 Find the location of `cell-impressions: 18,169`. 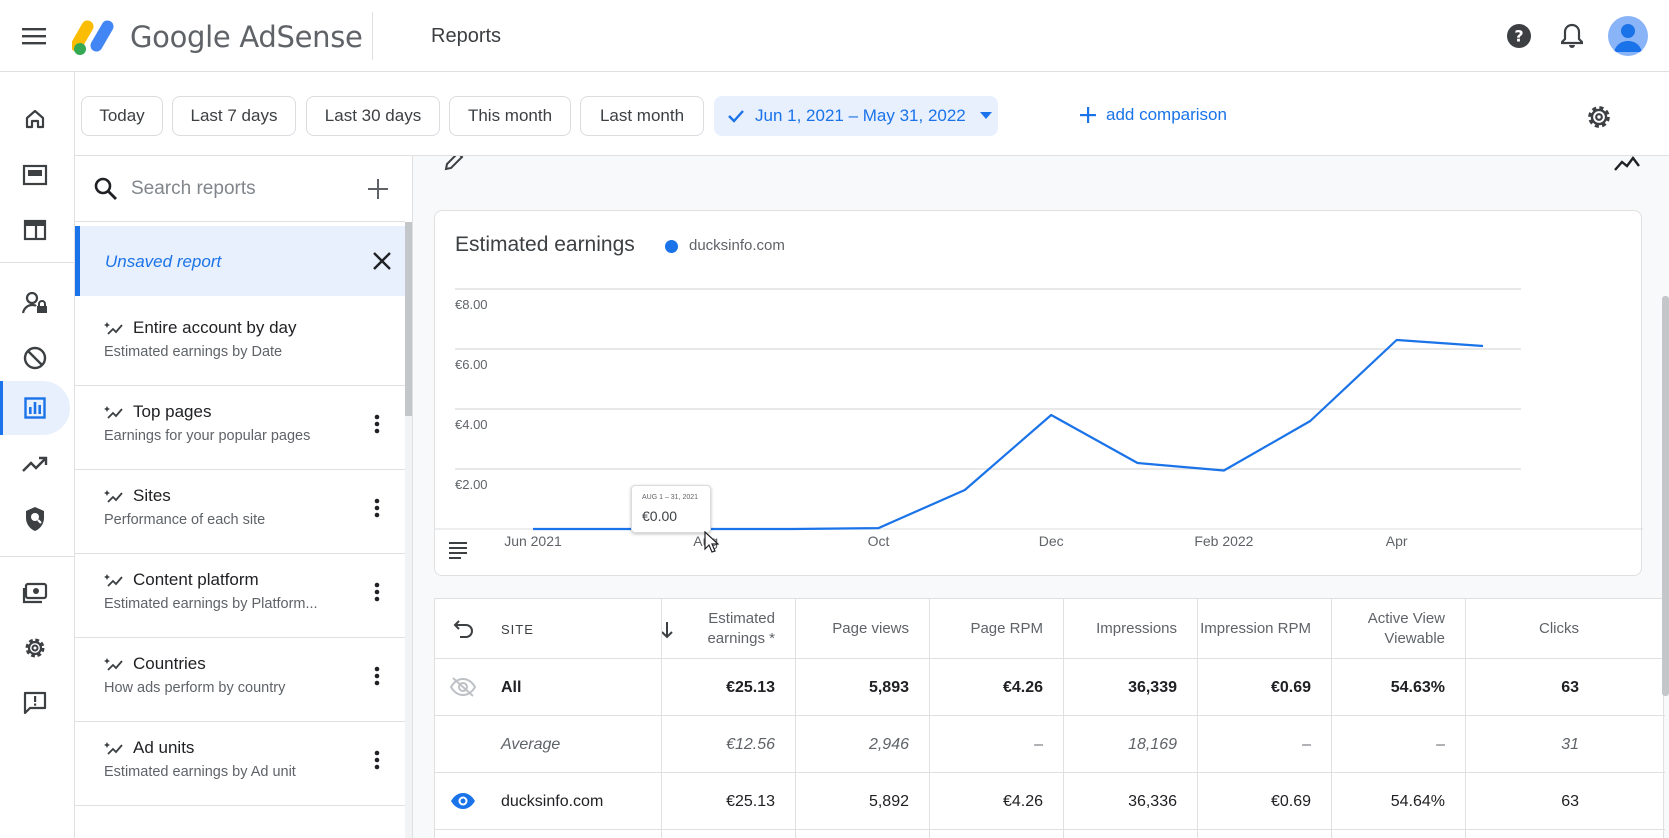

cell-impressions: 18,169 is located at coordinates (1152, 744).